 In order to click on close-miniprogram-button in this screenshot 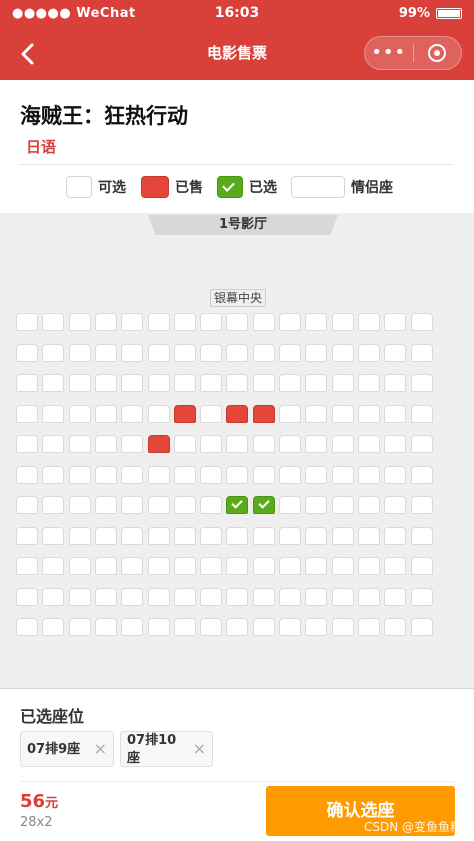, I will do `click(438, 53)`.